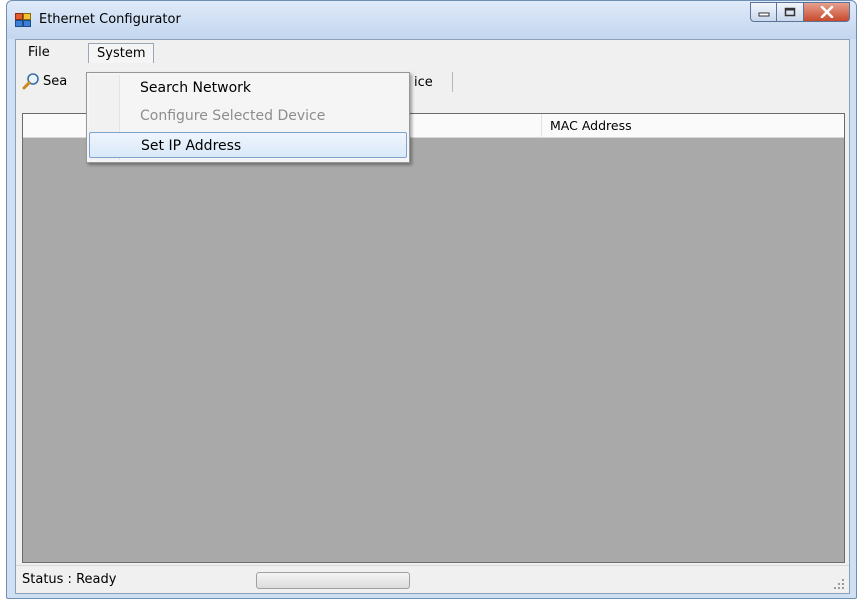  I want to click on menu-item-configure-selected-device: Configure Selected Device, so click(248, 116).